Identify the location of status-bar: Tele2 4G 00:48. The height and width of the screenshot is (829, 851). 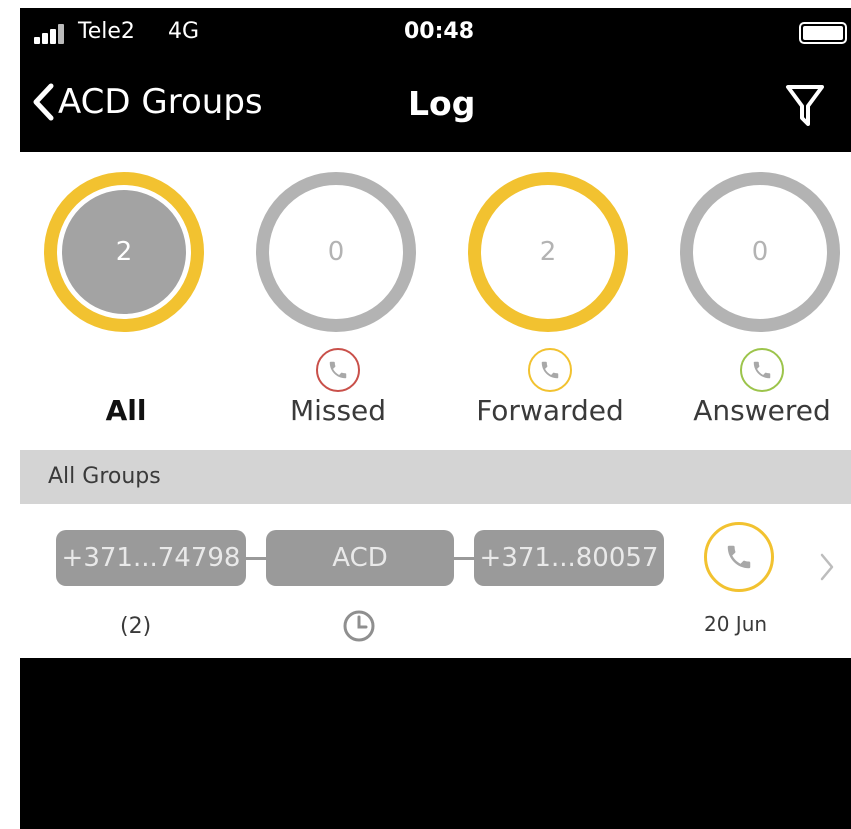
(435, 33).